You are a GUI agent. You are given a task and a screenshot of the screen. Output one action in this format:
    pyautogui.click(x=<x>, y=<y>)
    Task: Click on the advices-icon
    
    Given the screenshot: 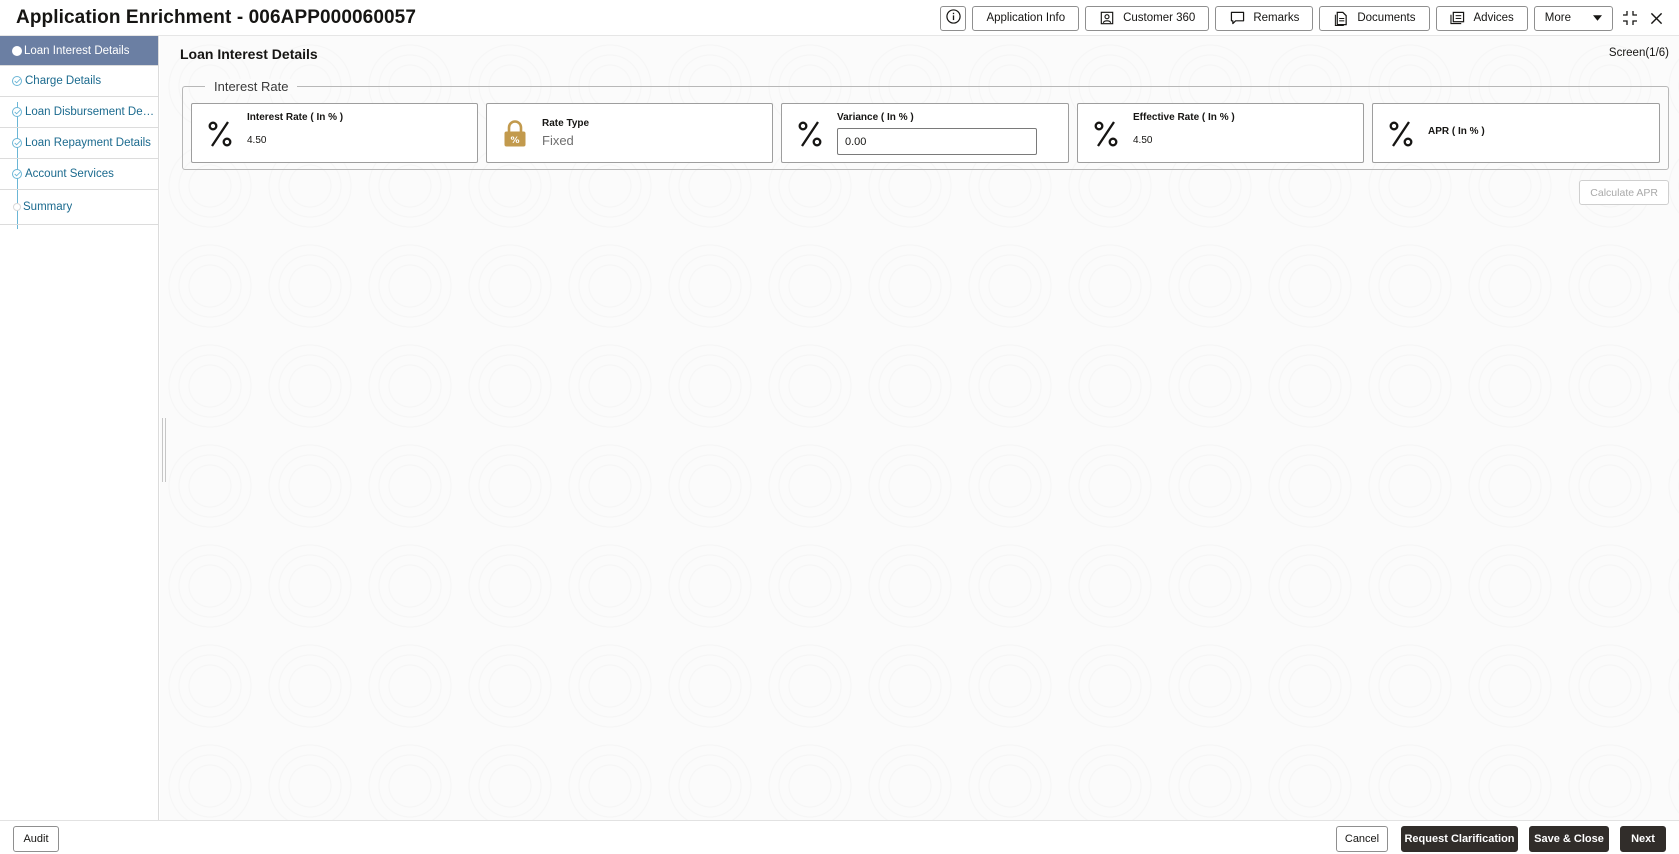 What is the action you would take?
    pyautogui.click(x=1458, y=18)
    